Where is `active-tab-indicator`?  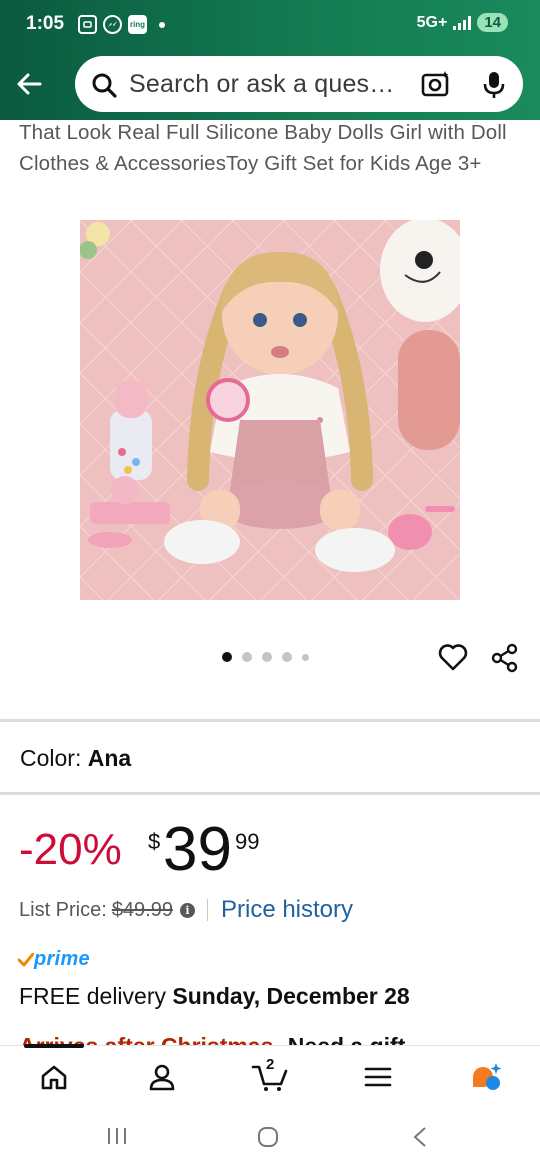 active-tab-indicator is located at coordinates (54, 1046).